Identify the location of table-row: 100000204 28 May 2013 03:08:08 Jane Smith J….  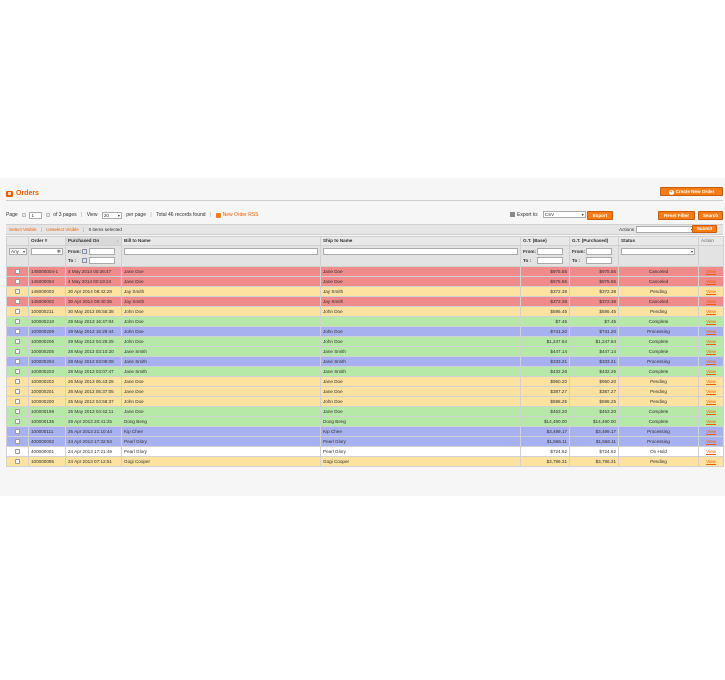
(365, 361).